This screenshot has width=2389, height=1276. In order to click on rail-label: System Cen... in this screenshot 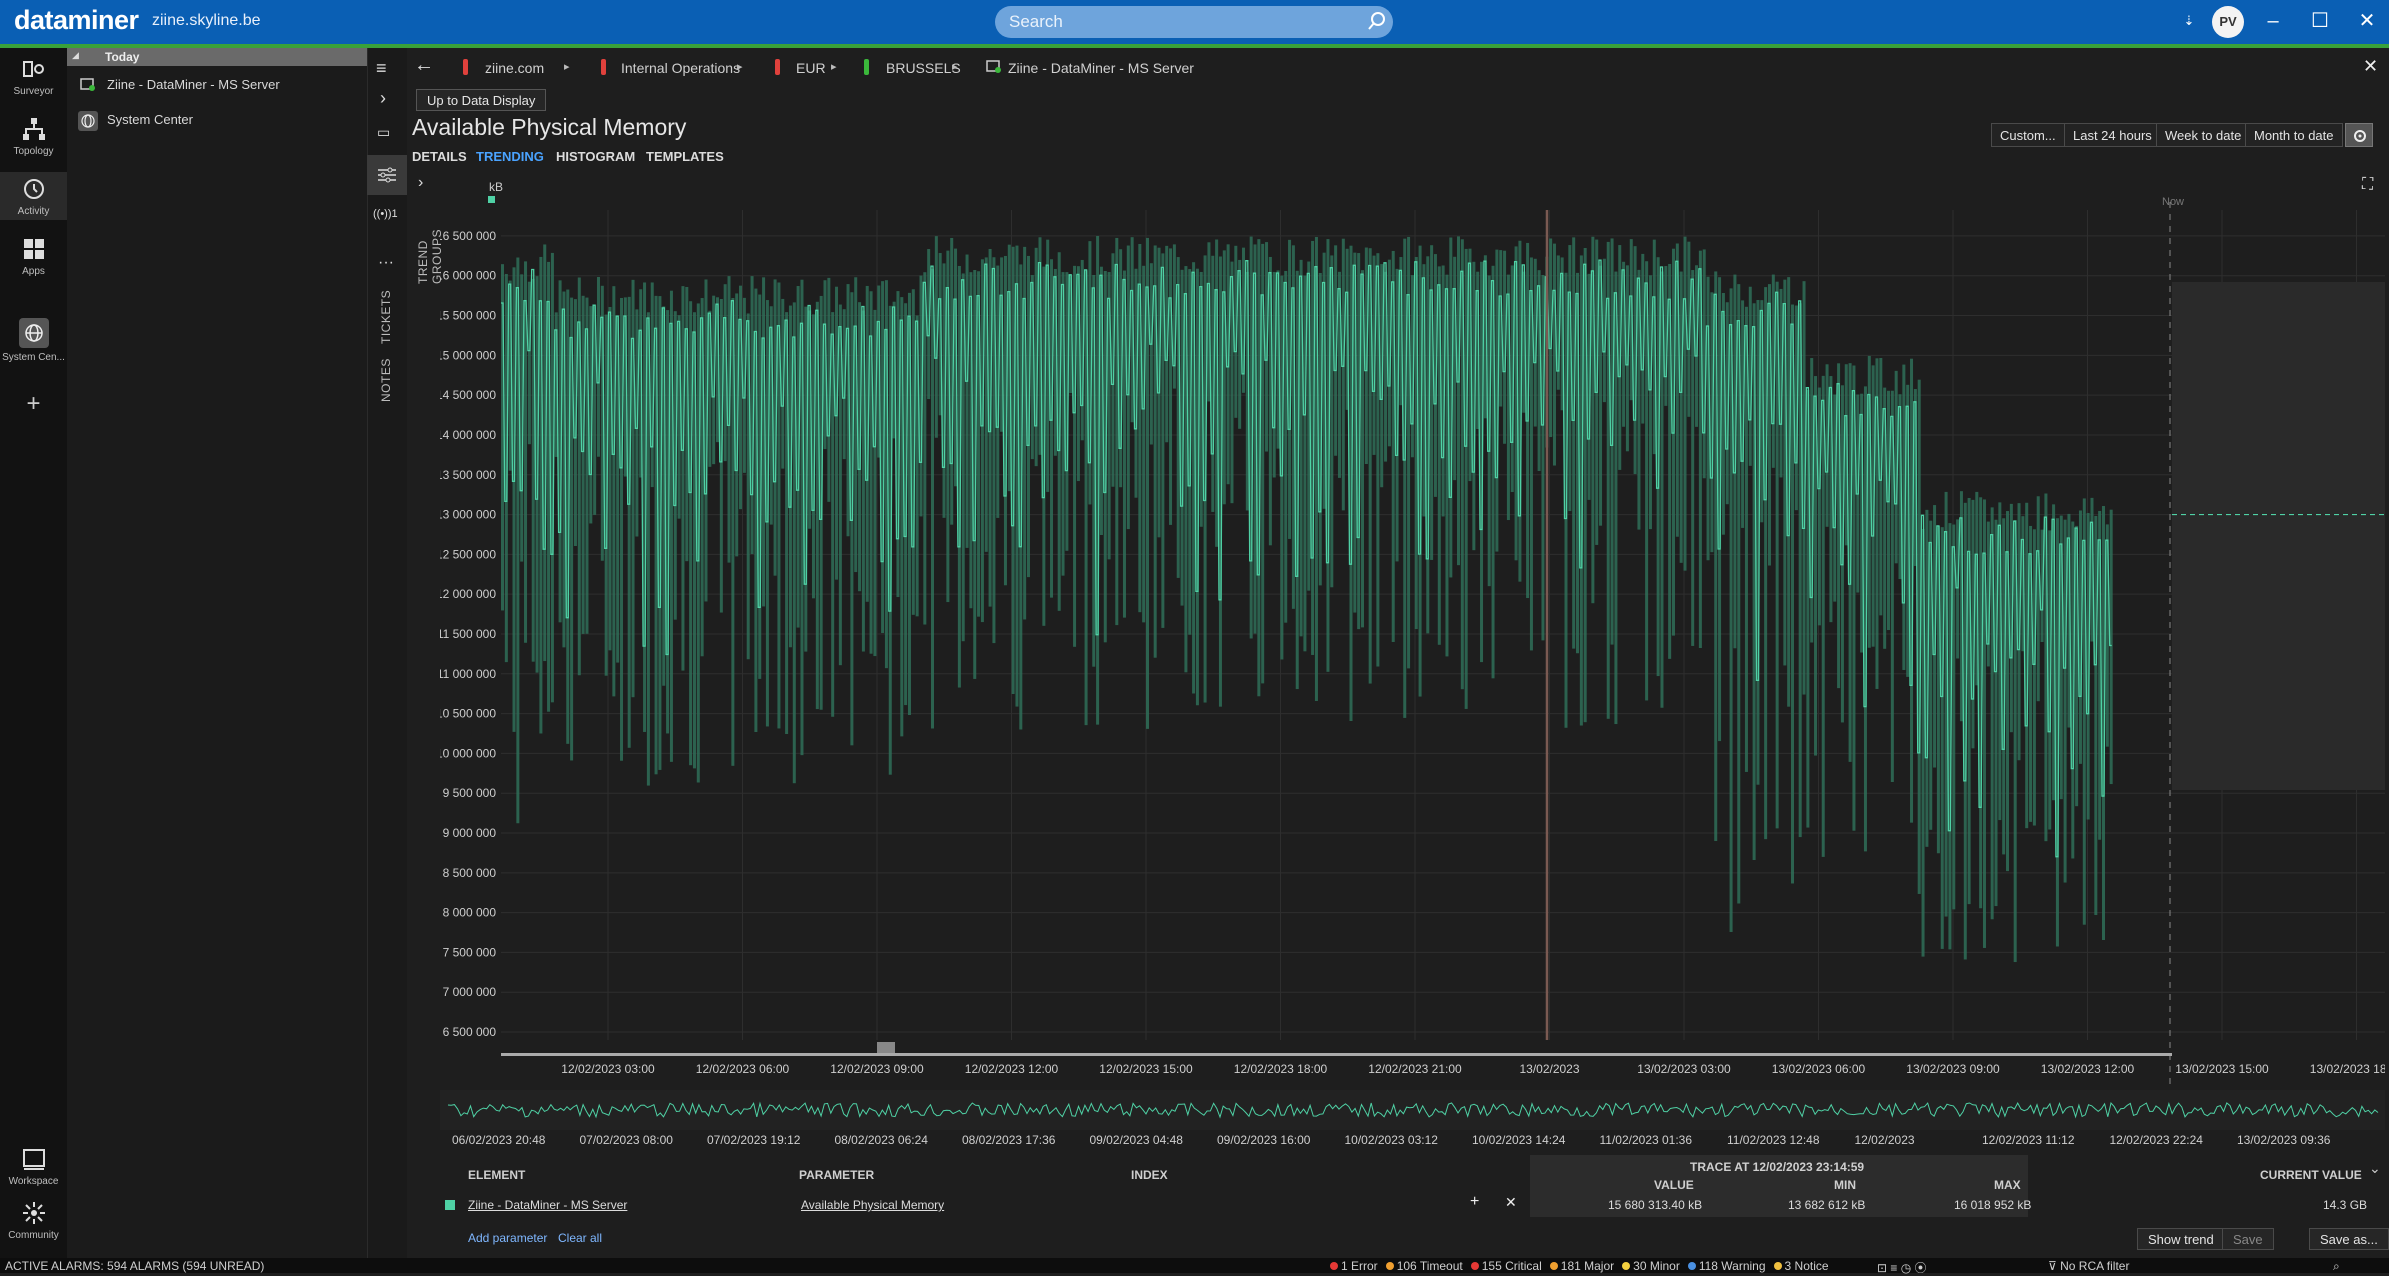, I will do `click(33, 357)`.